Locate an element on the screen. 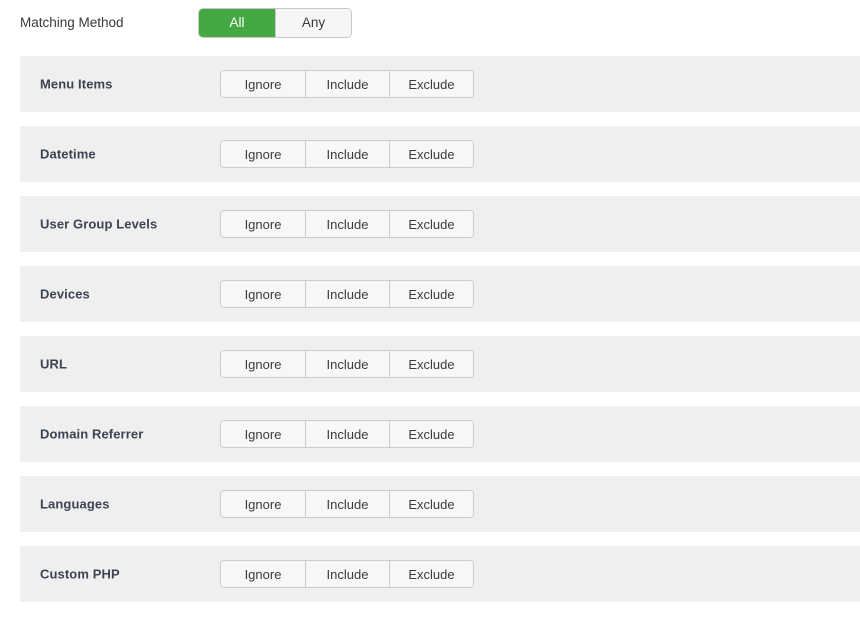 This screenshot has height=627, width=860. matching-method-bar: Matching Method All Any is located at coordinates (430, 24).